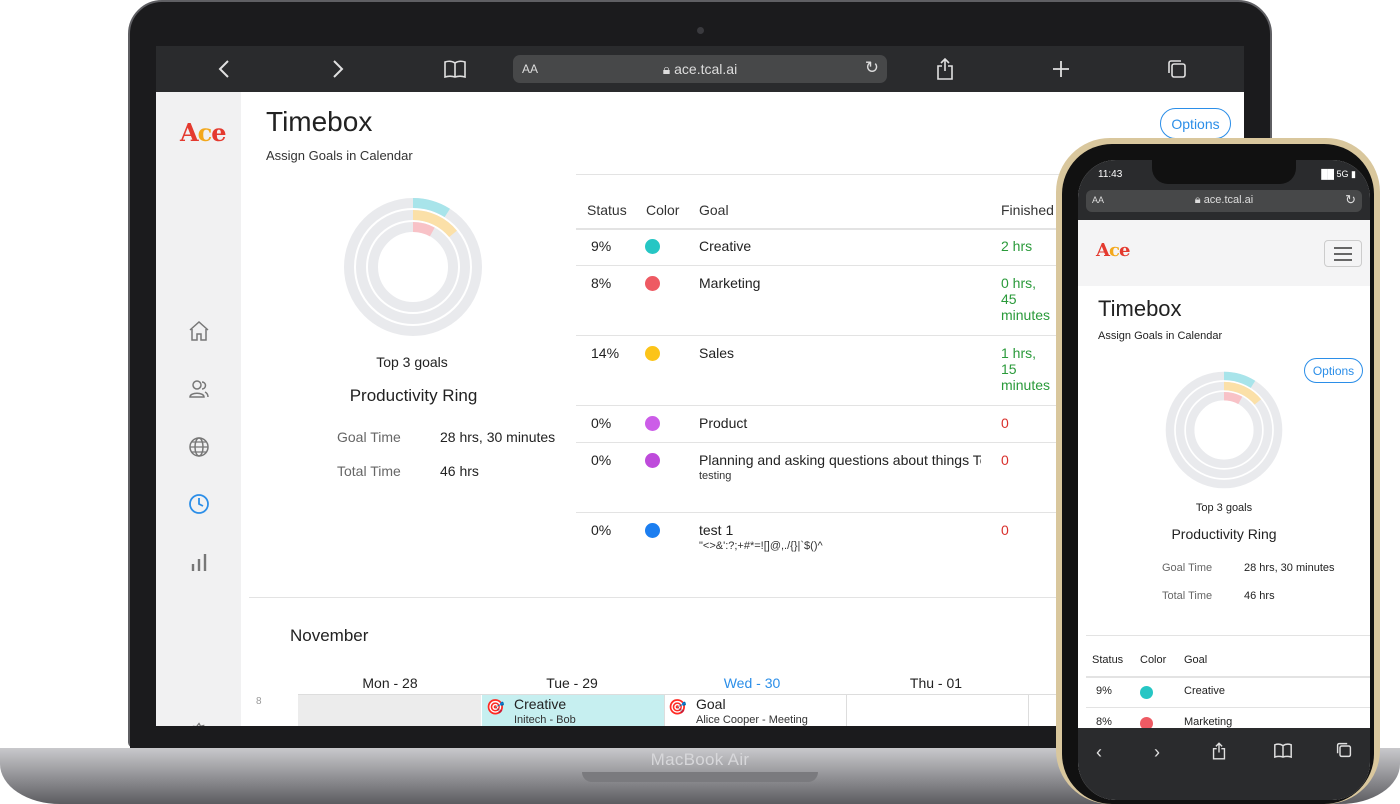 This screenshot has width=1400, height=804. I want to click on event-title-text: Creative, so click(540, 704).